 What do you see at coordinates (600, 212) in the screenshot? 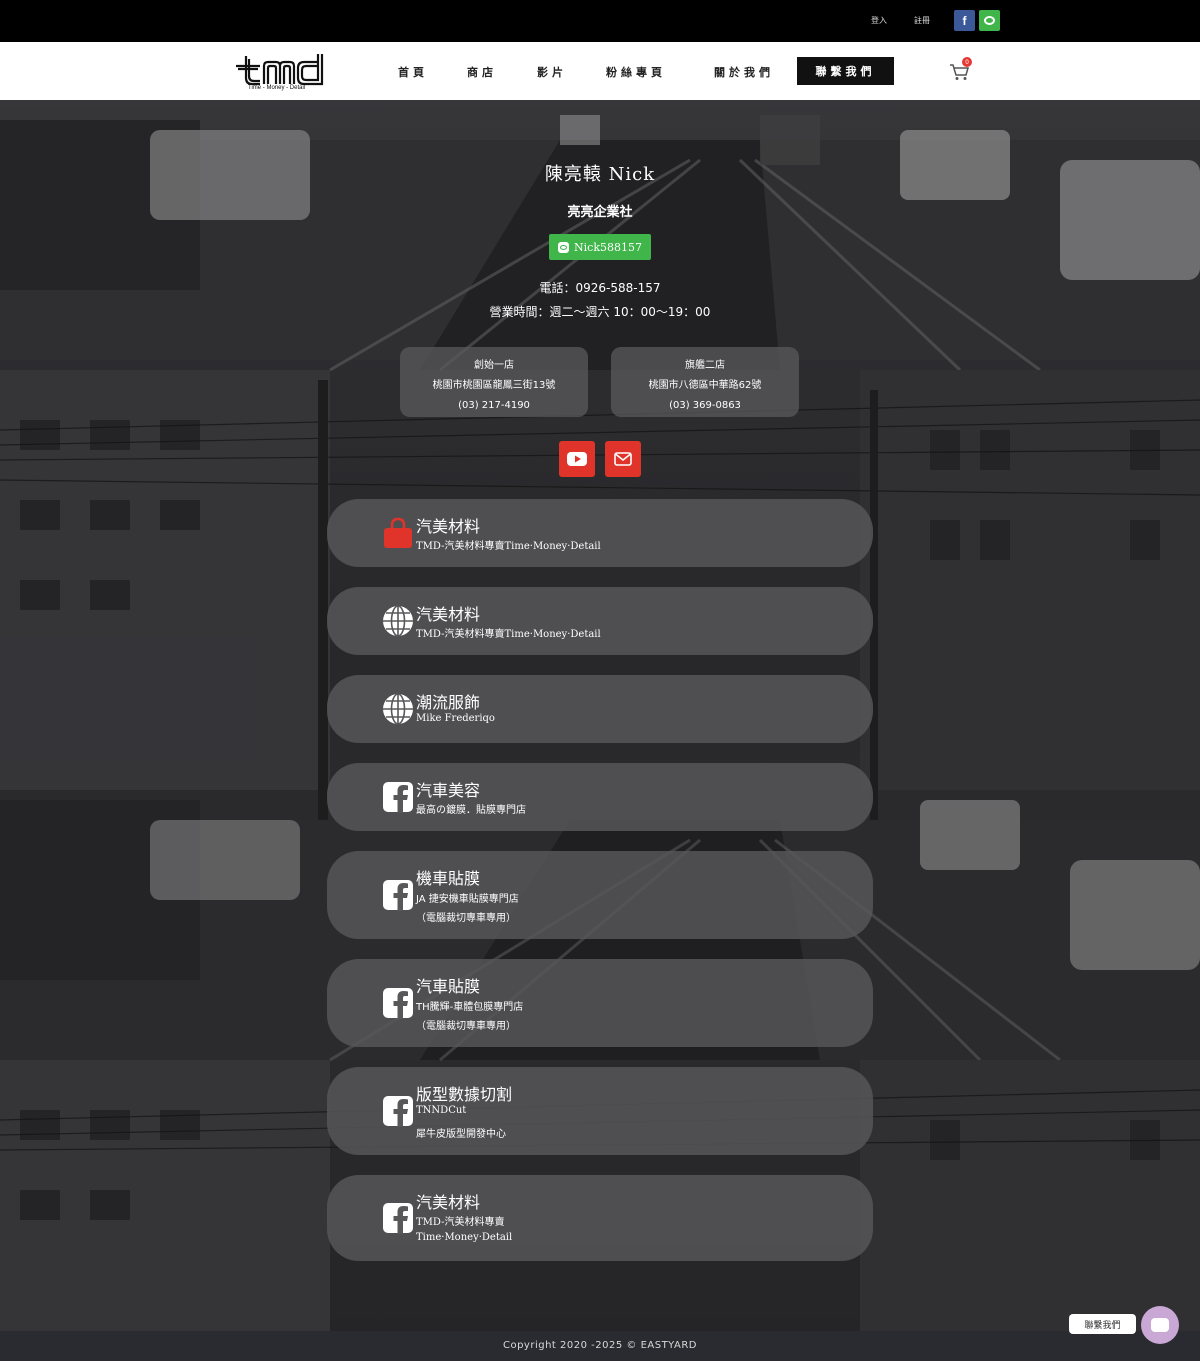
I see `company-name: 亮亮企業社` at bounding box center [600, 212].